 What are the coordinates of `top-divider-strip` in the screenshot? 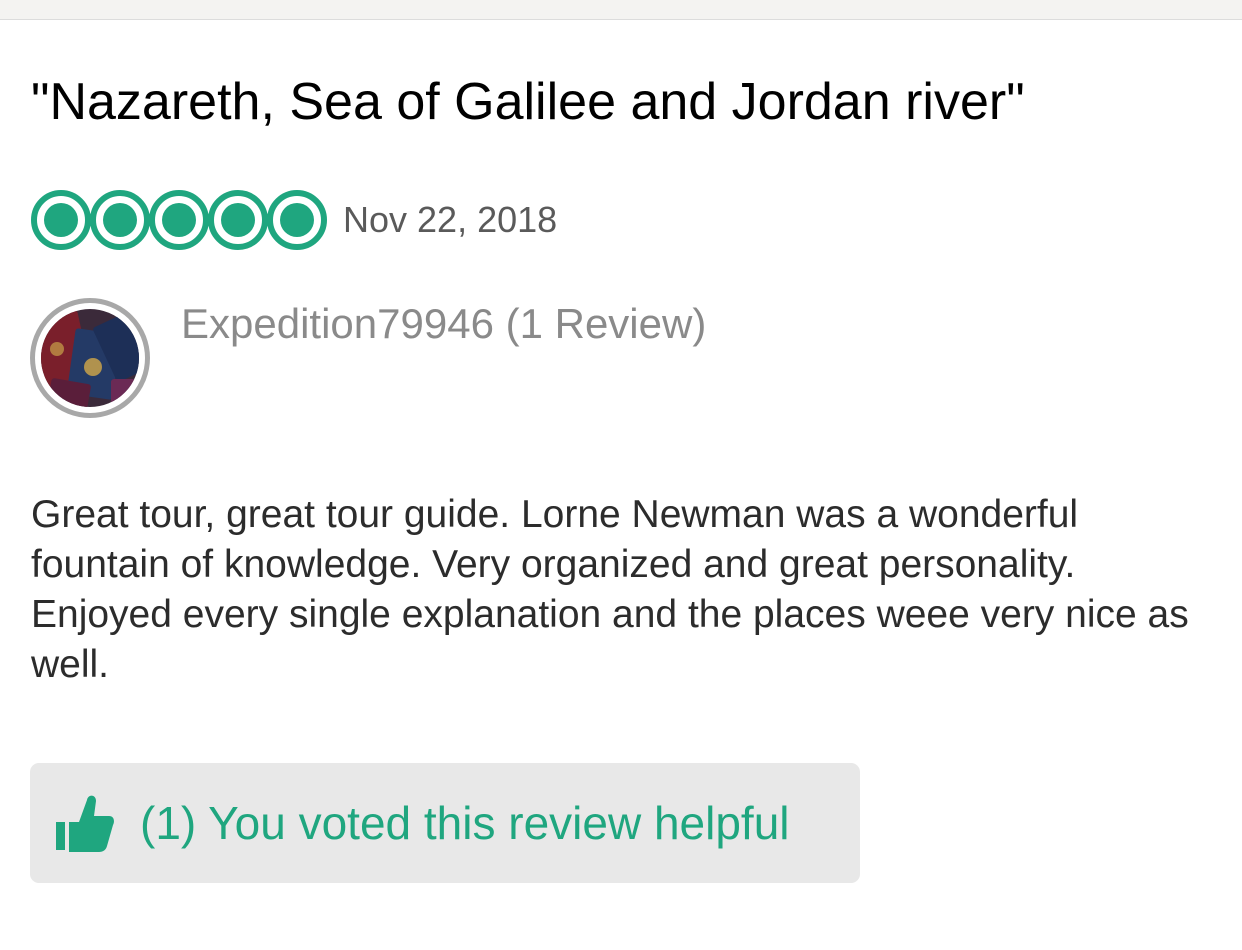 It's located at (621, 10).